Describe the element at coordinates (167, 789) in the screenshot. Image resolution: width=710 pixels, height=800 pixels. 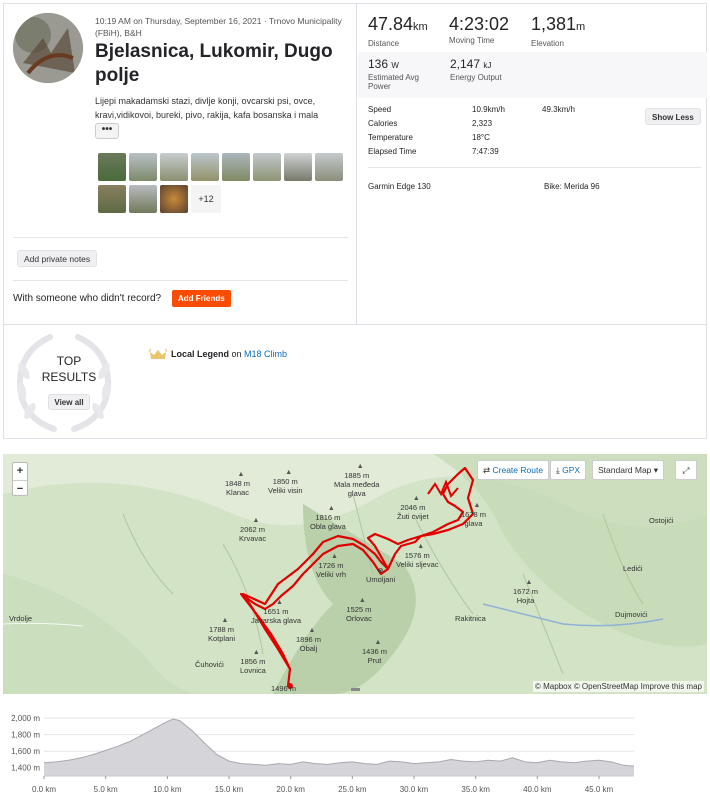
I see `x-tick-label: 10.0 km` at that location.